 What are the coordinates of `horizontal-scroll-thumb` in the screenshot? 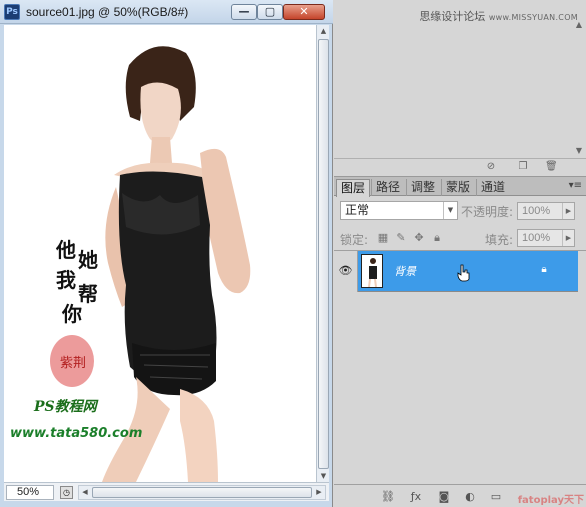 It's located at (202, 492).